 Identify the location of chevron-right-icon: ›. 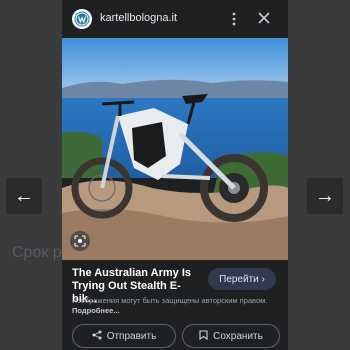
(261, 279).